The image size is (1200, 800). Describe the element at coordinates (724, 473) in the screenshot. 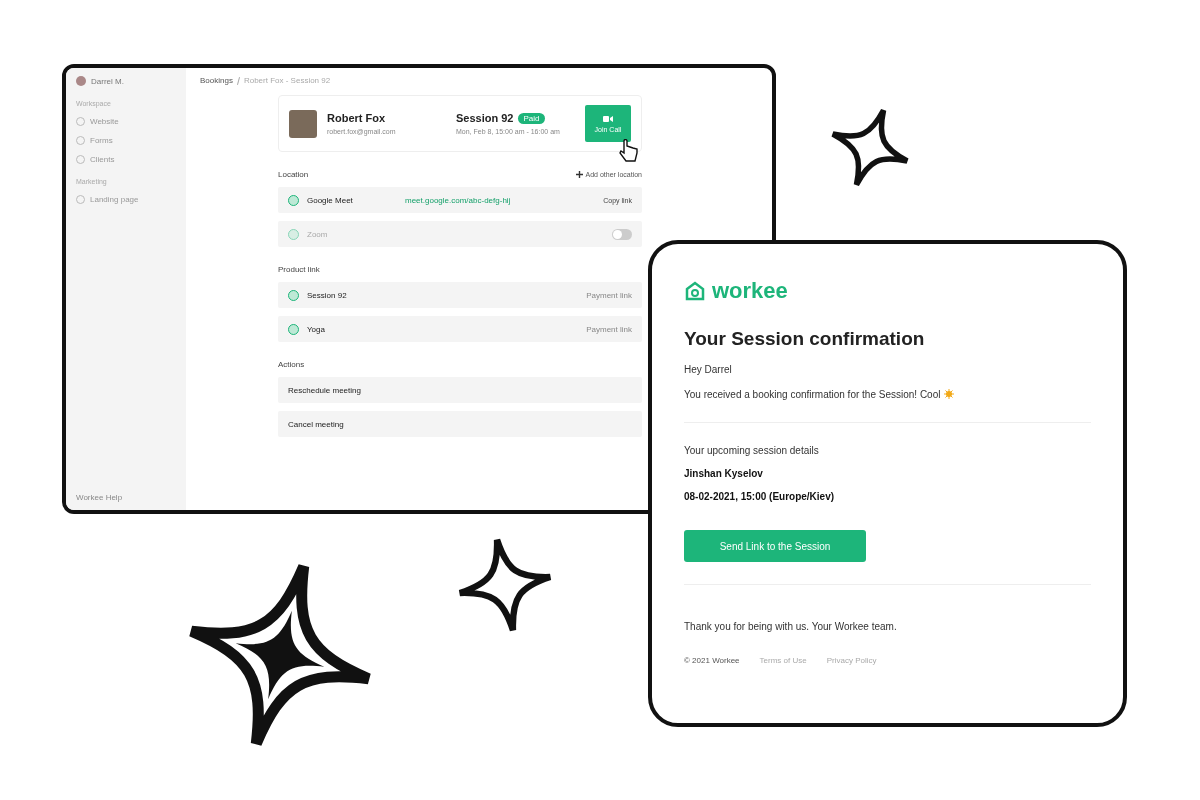

I see `person-name: Jinshan Kyselov` at that location.